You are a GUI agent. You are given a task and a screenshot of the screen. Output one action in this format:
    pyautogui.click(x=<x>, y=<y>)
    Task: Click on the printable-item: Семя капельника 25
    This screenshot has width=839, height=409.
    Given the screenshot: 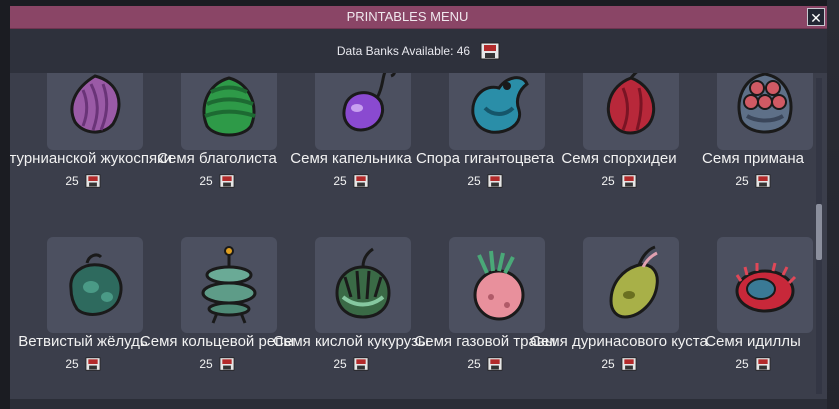 What is the action you would take?
    pyautogui.click(x=351, y=130)
    